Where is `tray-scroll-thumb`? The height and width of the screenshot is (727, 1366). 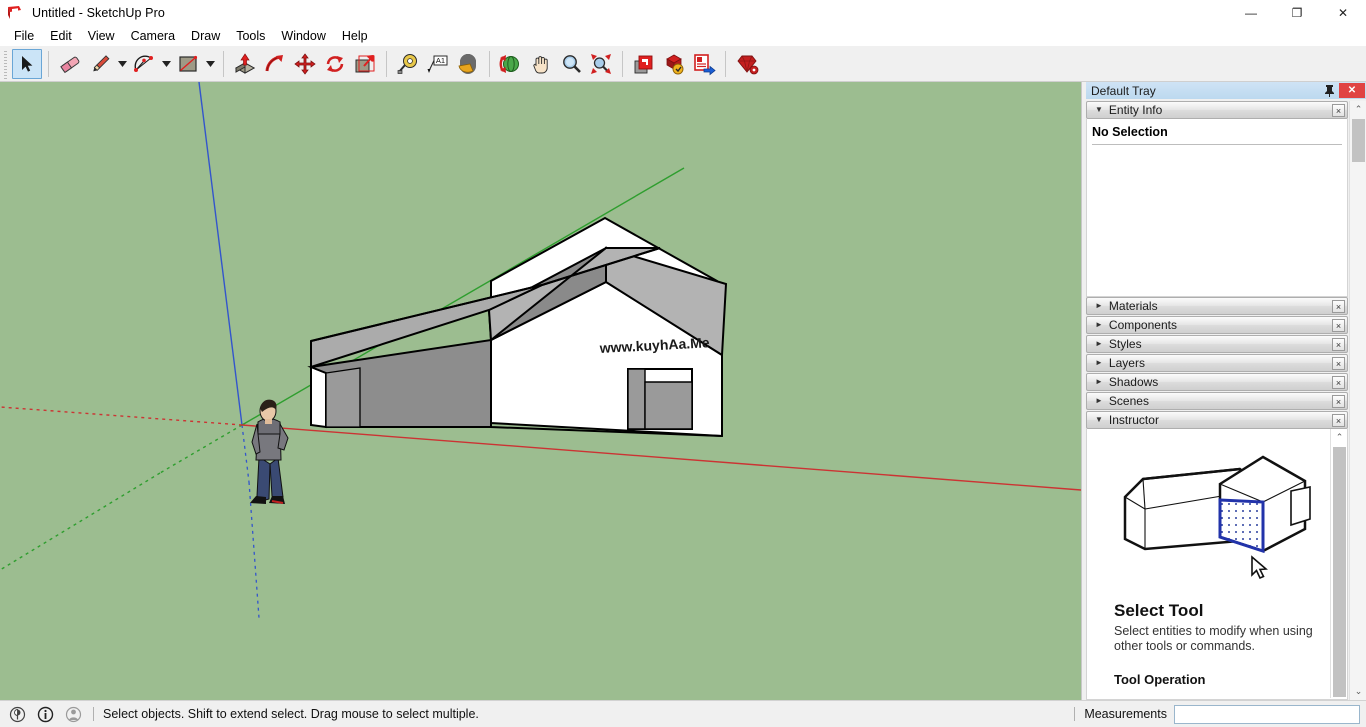 tray-scroll-thumb is located at coordinates (1358, 140).